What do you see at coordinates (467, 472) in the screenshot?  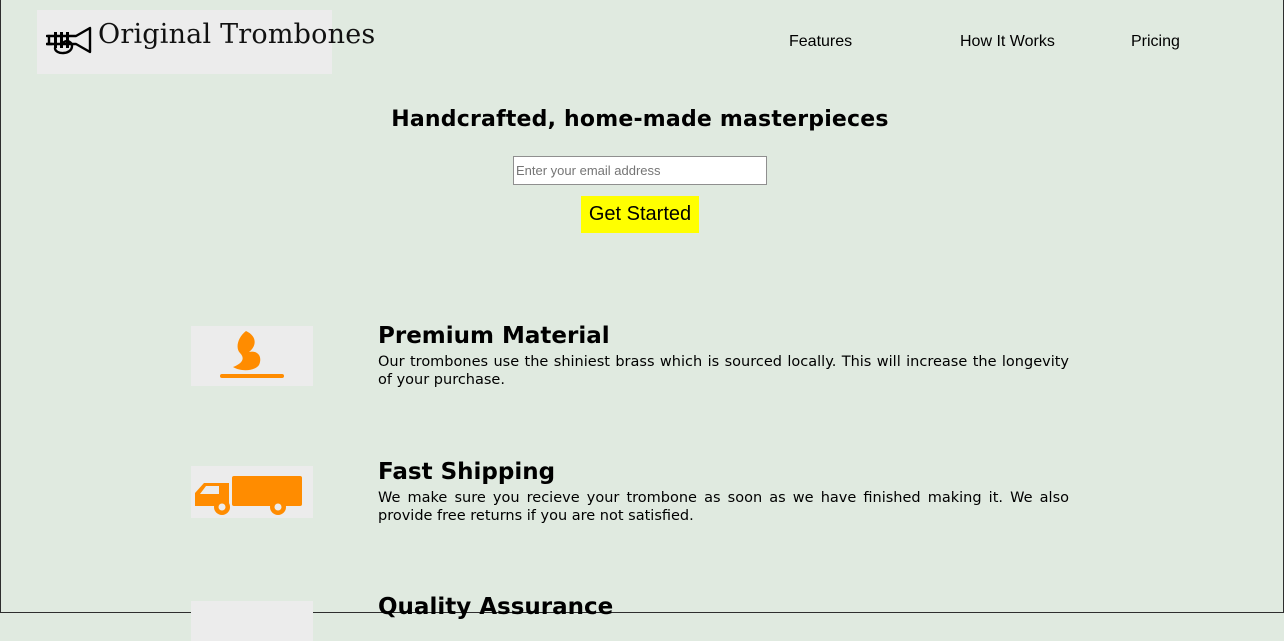 I see `feature-title: Fast Shipping` at bounding box center [467, 472].